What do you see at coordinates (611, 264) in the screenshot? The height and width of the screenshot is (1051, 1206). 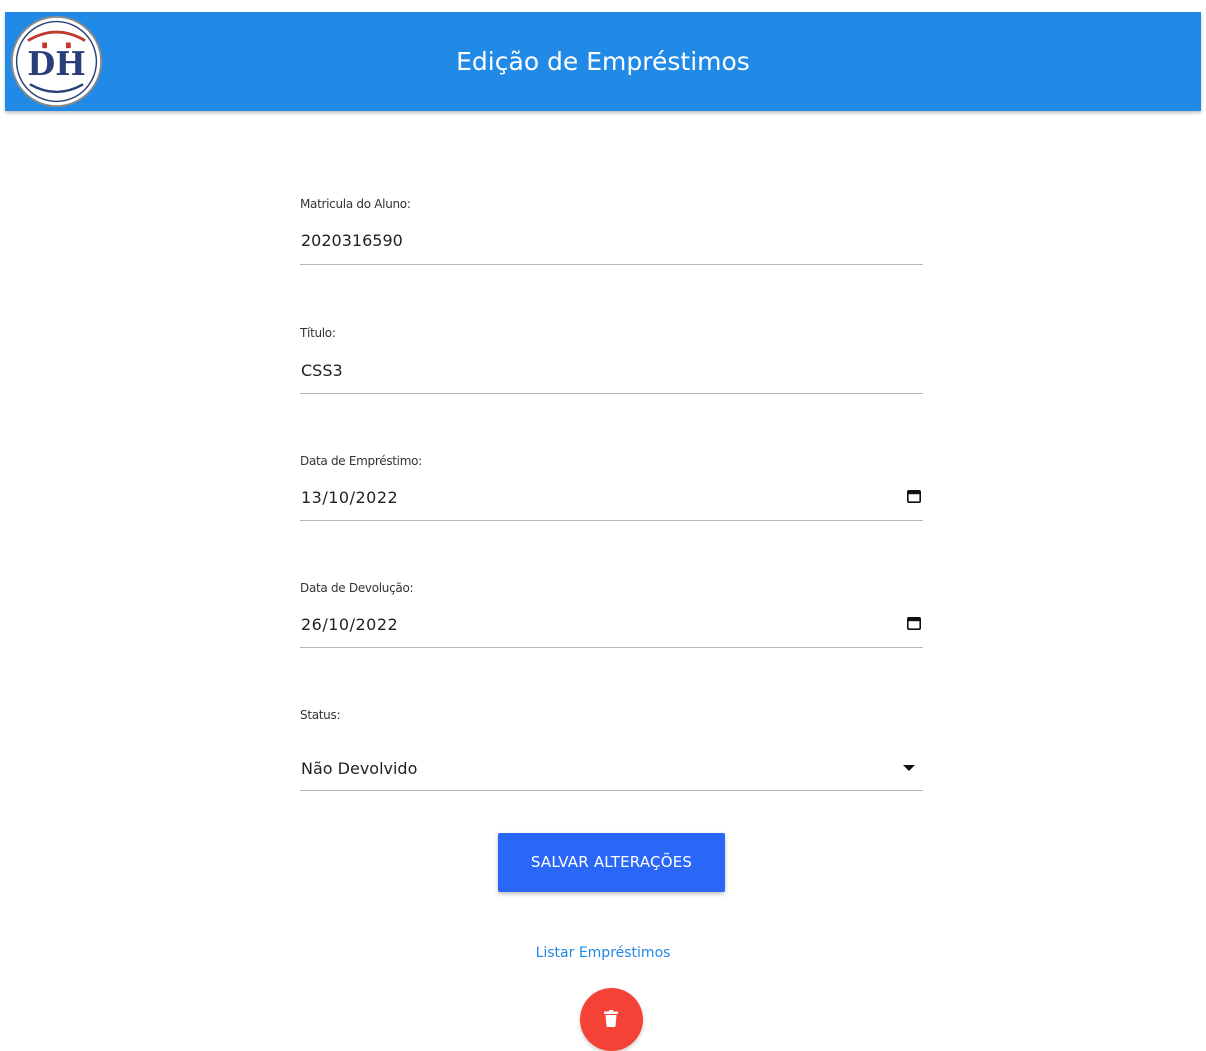 I see `matricula-underline` at bounding box center [611, 264].